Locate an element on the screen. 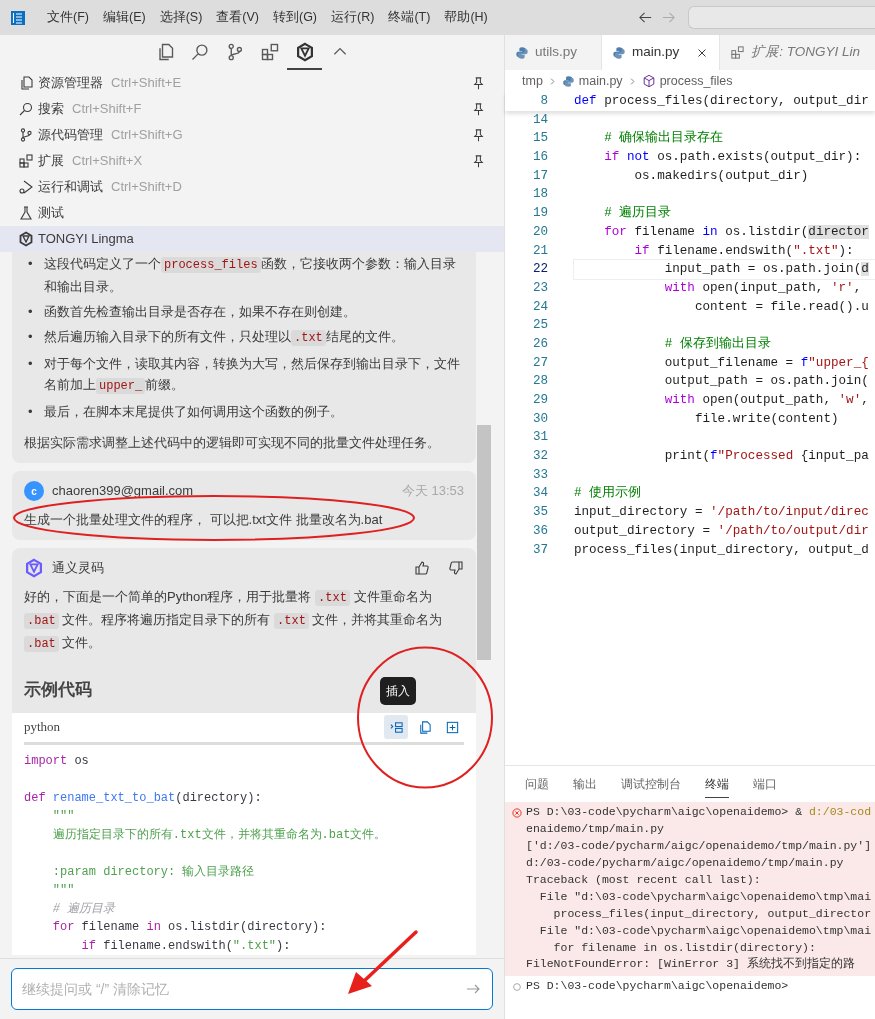  view-label: 测试 is located at coordinates (51, 213).